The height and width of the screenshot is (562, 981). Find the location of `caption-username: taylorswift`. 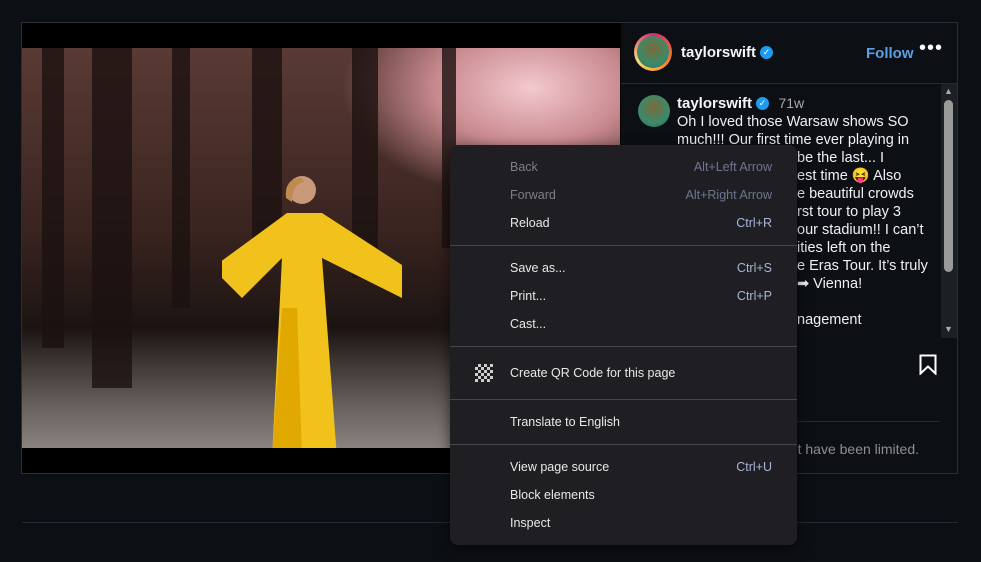

caption-username: taylorswift is located at coordinates (714, 103).